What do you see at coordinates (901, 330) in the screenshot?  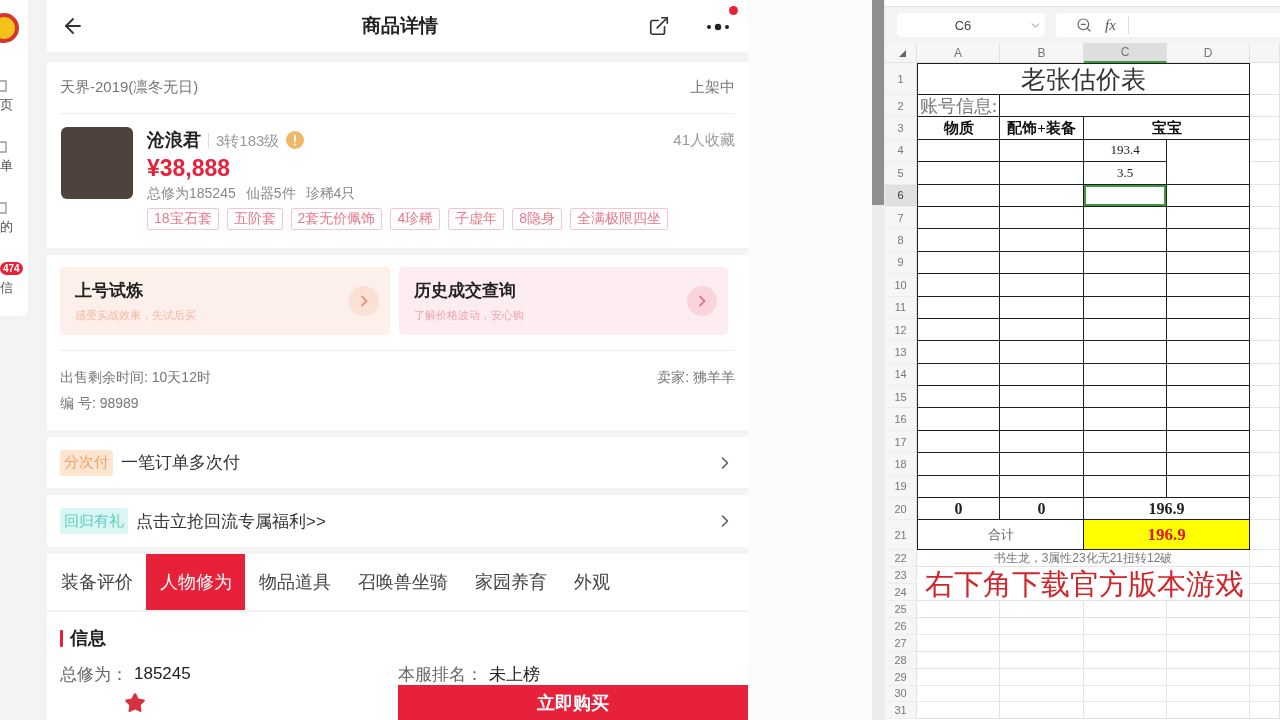 I see `row-number: 12` at bounding box center [901, 330].